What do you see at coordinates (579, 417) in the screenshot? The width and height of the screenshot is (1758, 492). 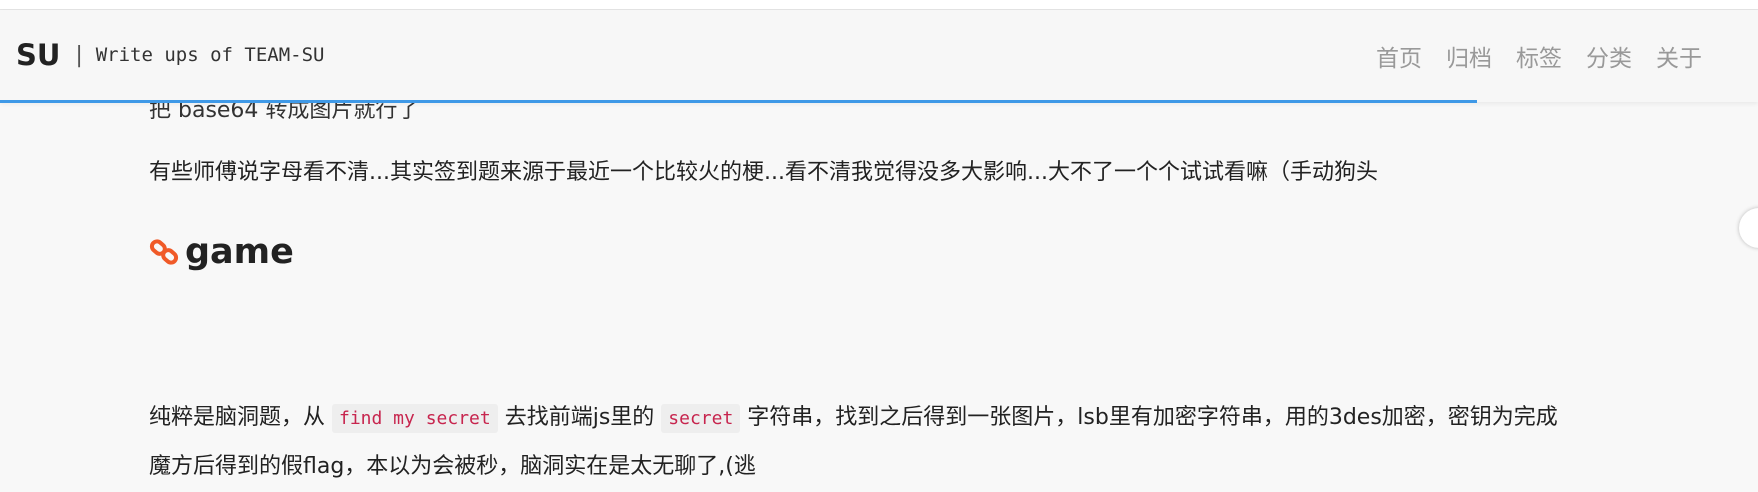 I see `text-segment: 去找前端js里的` at bounding box center [579, 417].